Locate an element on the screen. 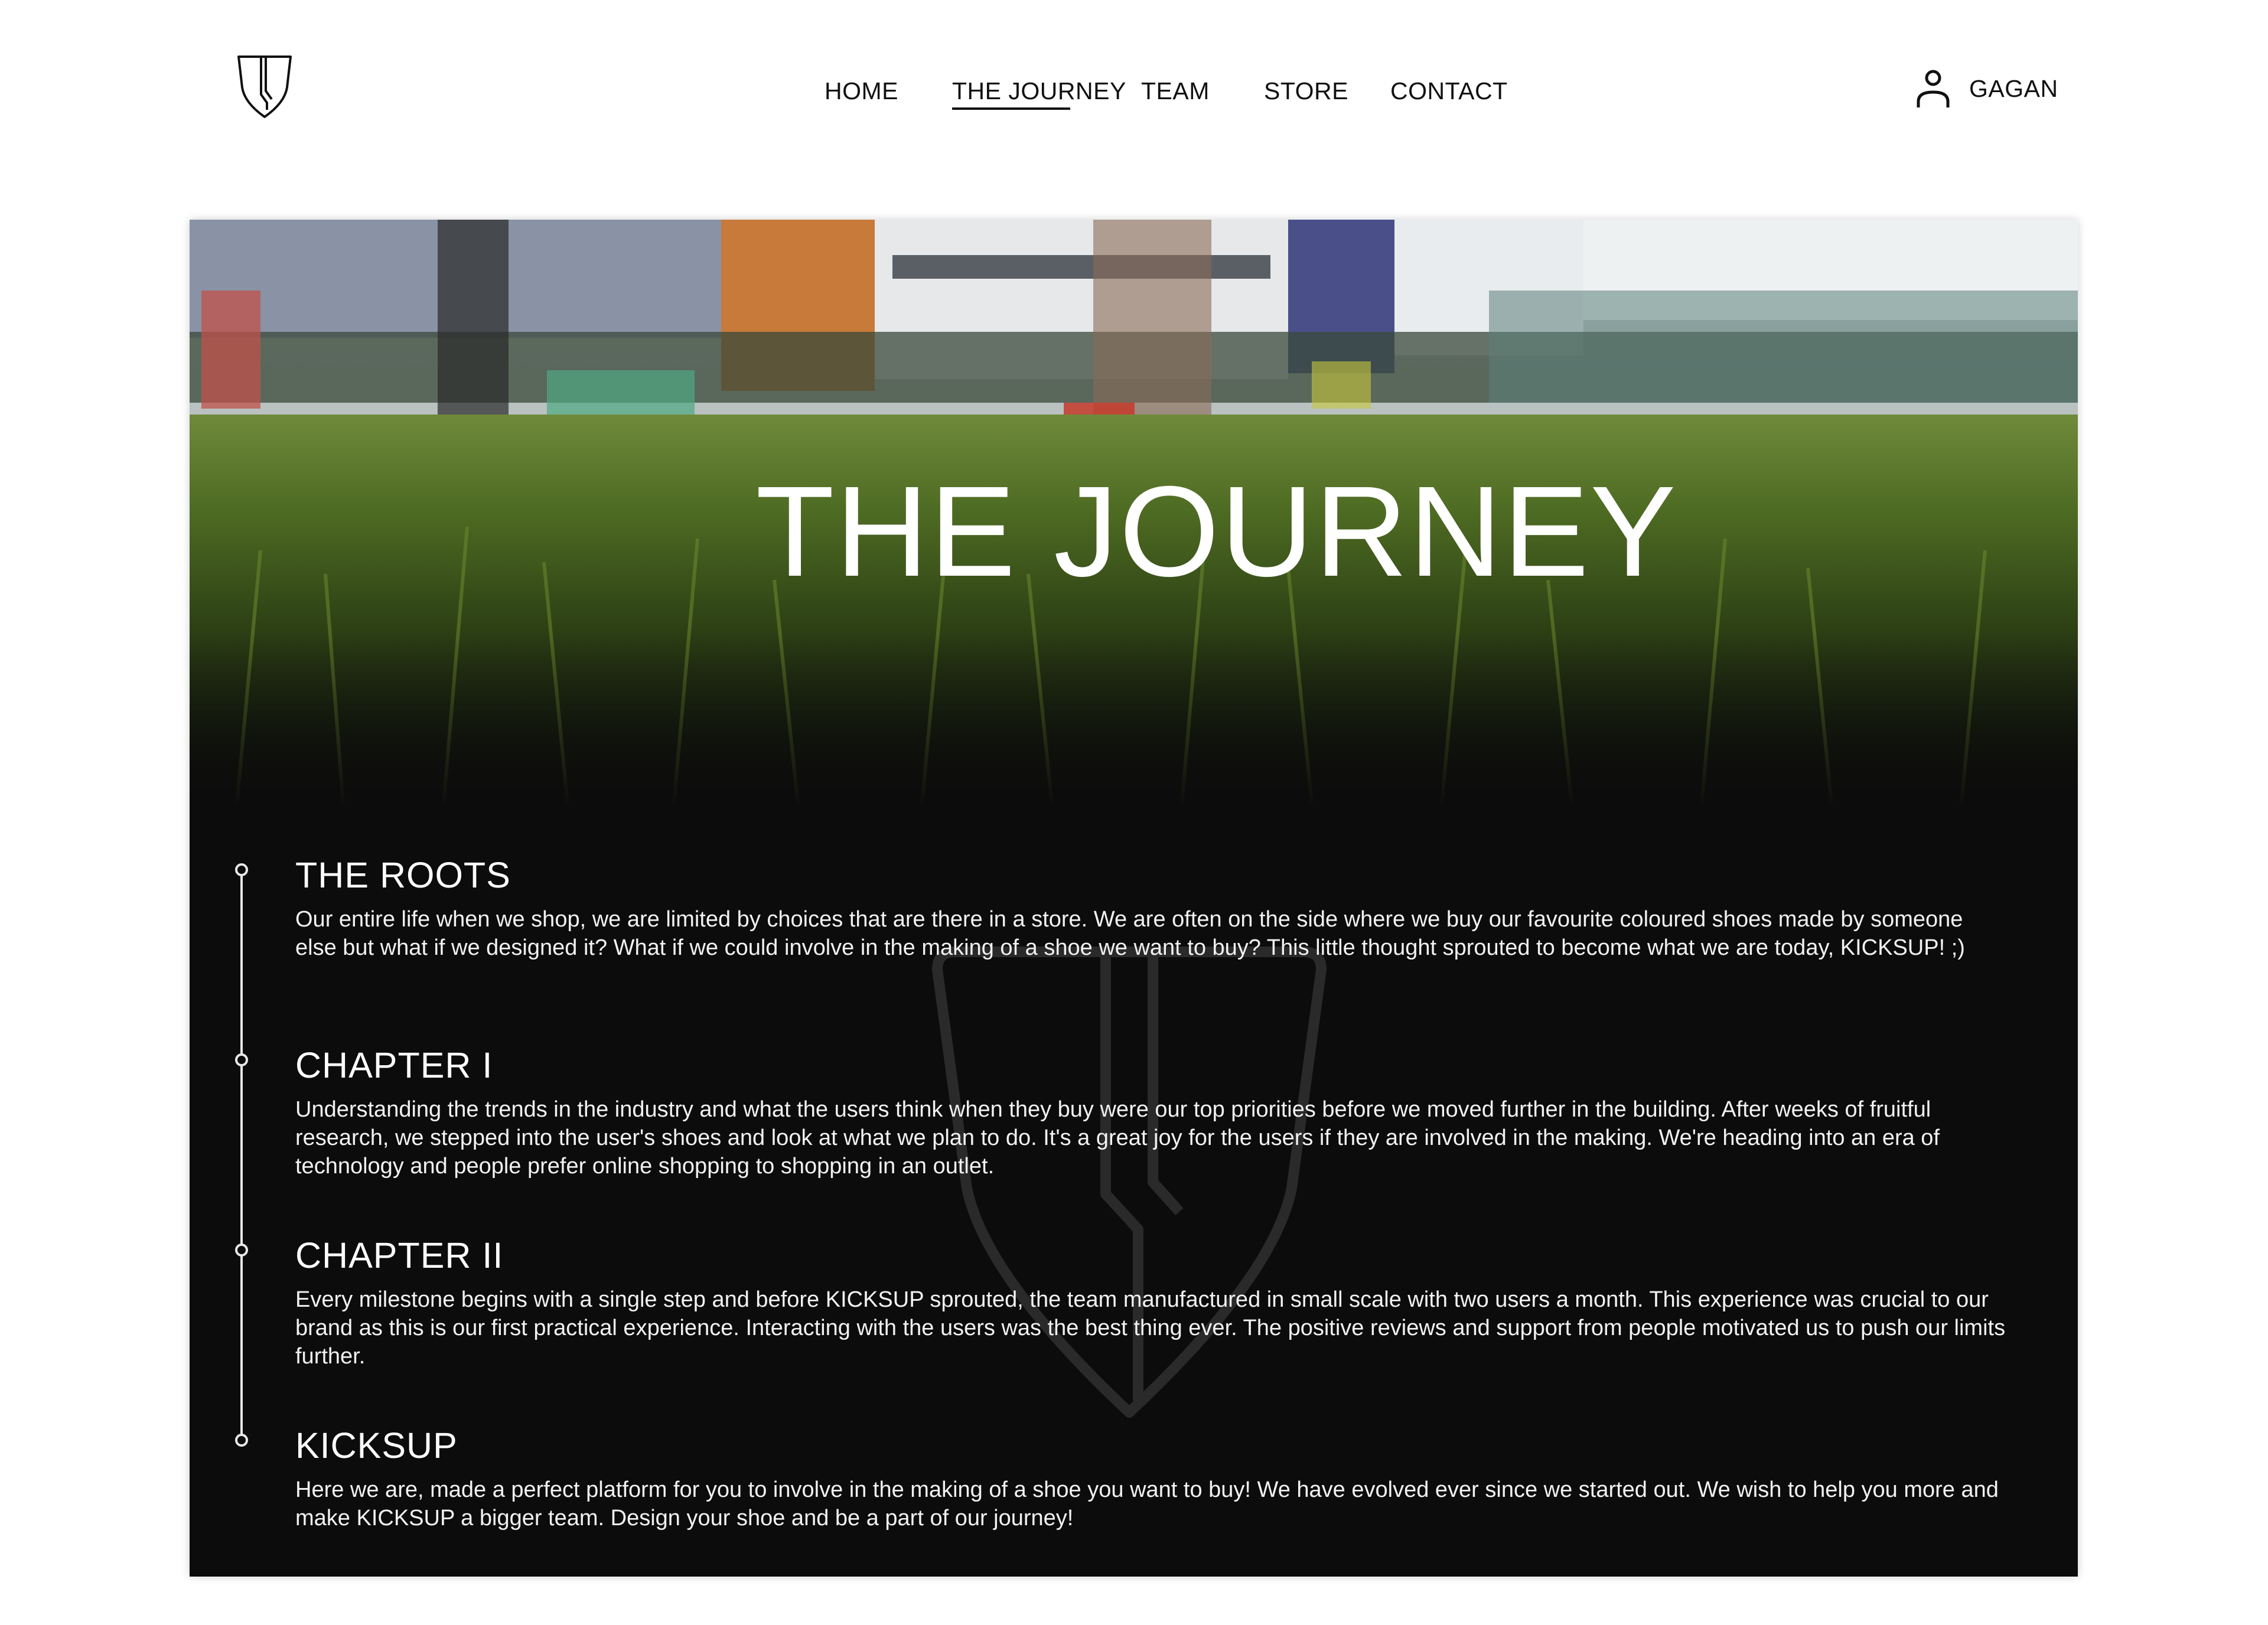  user-account: GAGAN is located at coordinates (1986, 88).